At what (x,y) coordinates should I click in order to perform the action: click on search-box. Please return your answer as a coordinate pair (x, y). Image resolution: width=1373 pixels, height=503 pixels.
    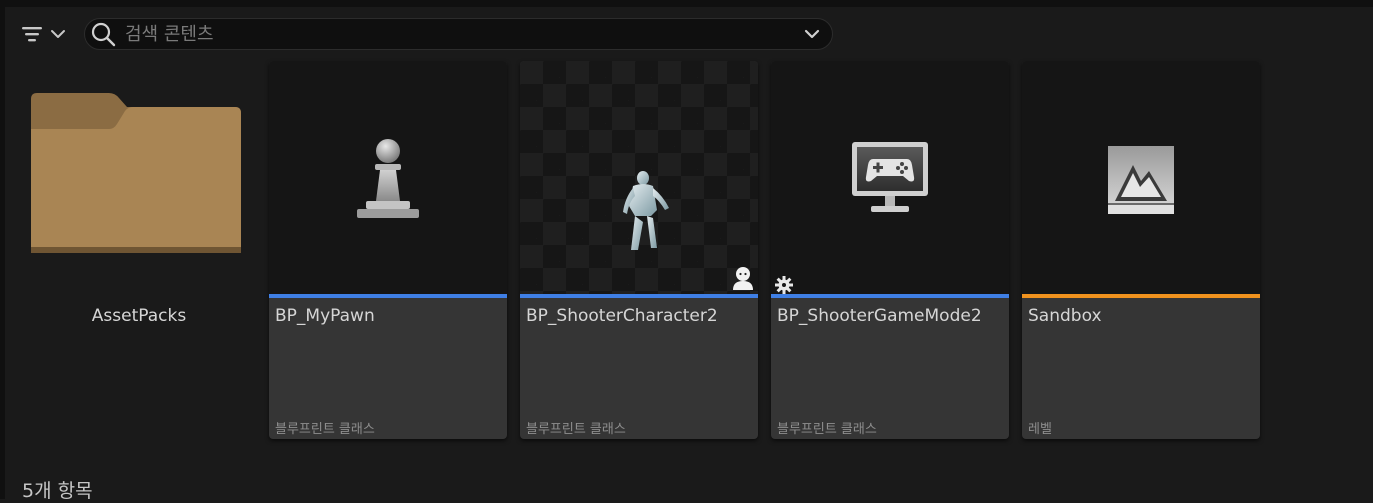
    Looking at the image, I should click on (458, 34).